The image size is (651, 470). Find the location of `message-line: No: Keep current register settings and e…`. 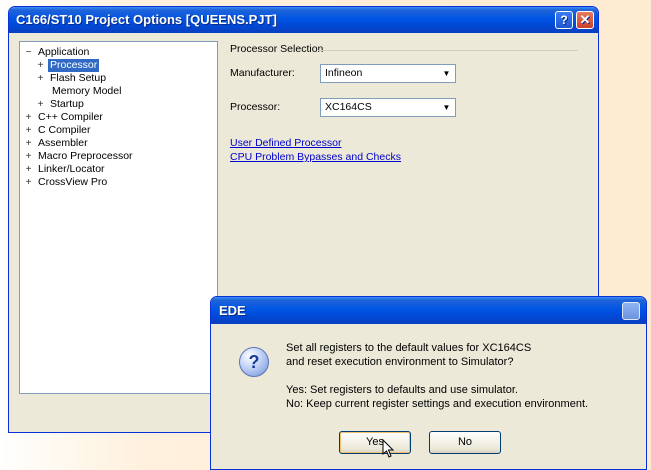

message-line: No: Keep current register settings and e… is located at coordinates (437, 404).